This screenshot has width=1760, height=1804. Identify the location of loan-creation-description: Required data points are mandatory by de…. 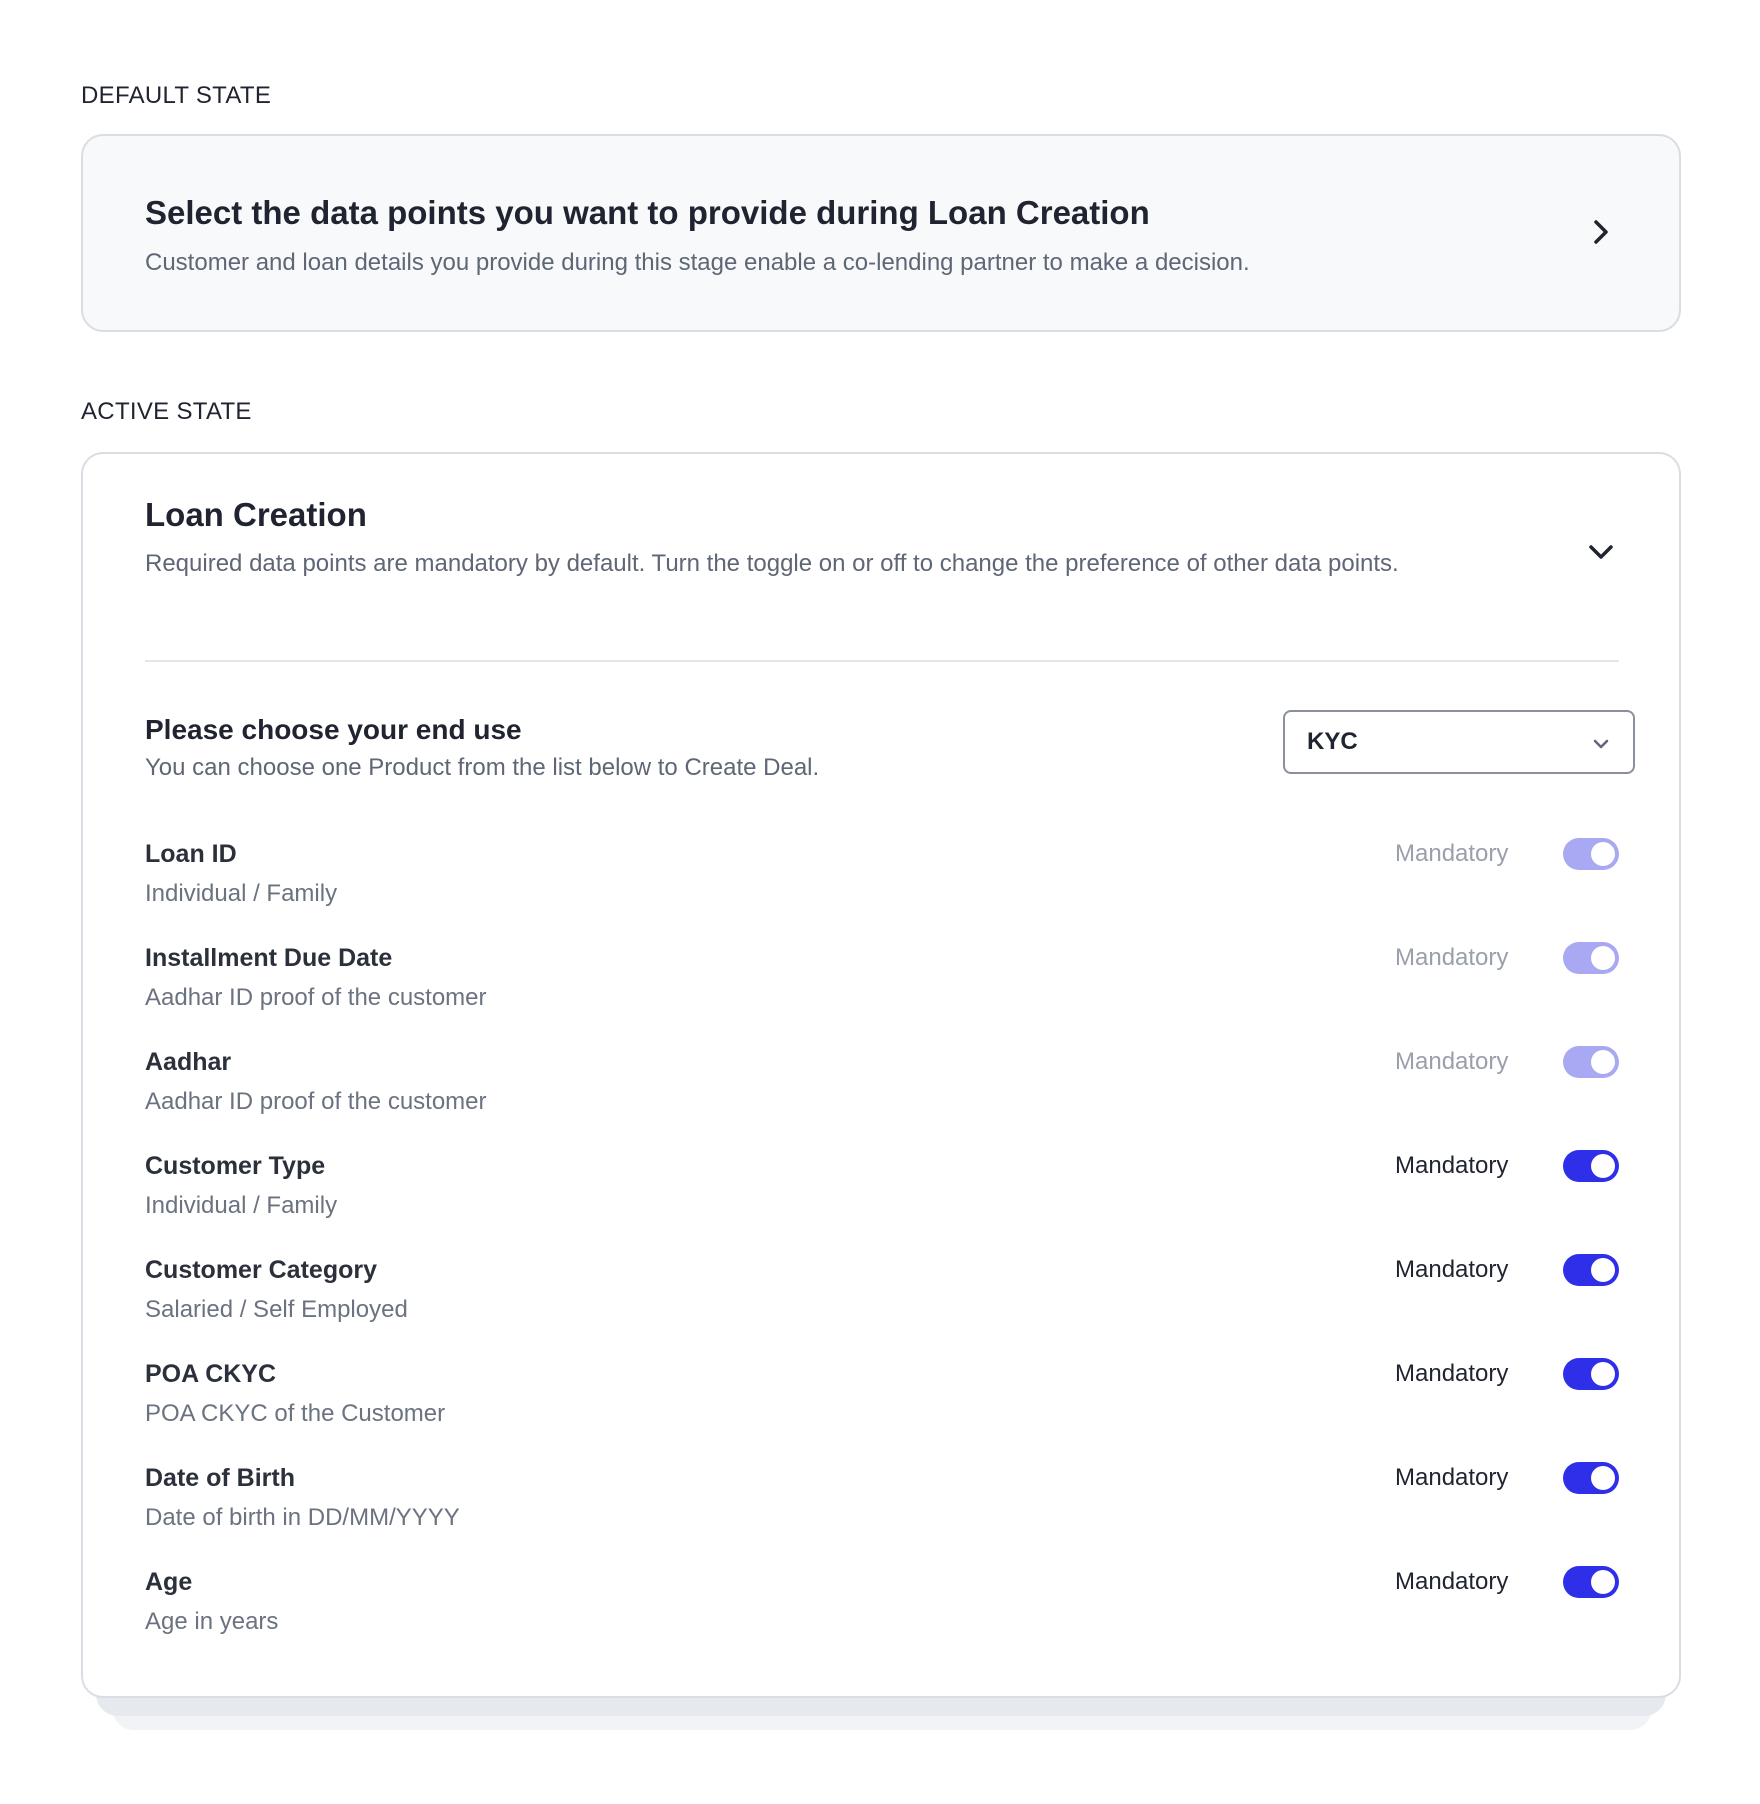
(772, 563).